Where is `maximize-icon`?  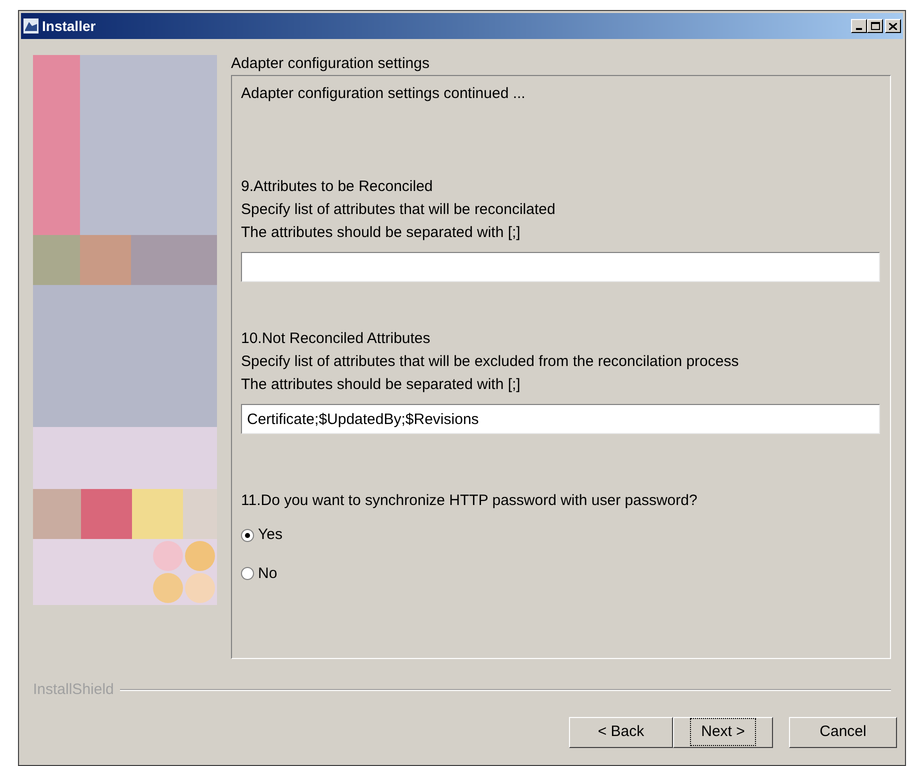
maximize-icon is located at coordinates (875, 26).